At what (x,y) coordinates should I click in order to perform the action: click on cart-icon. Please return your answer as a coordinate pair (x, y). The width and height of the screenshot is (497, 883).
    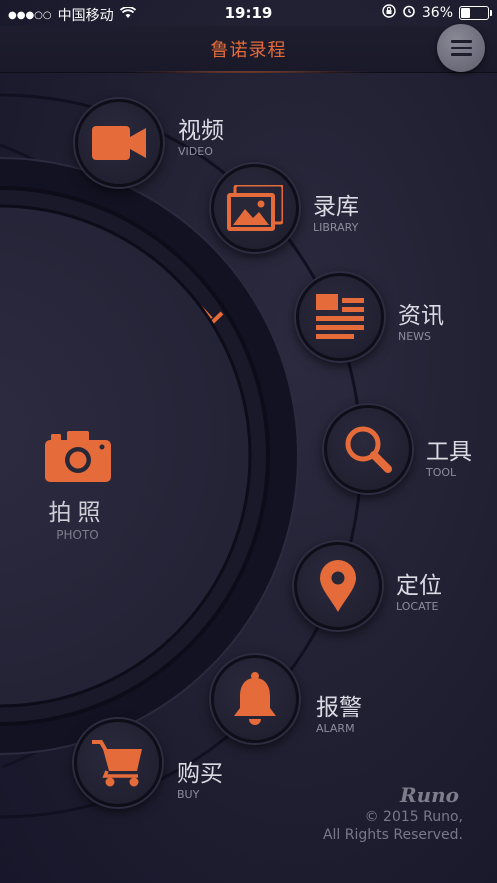
    Looking at the image, I should click on (117, 763).